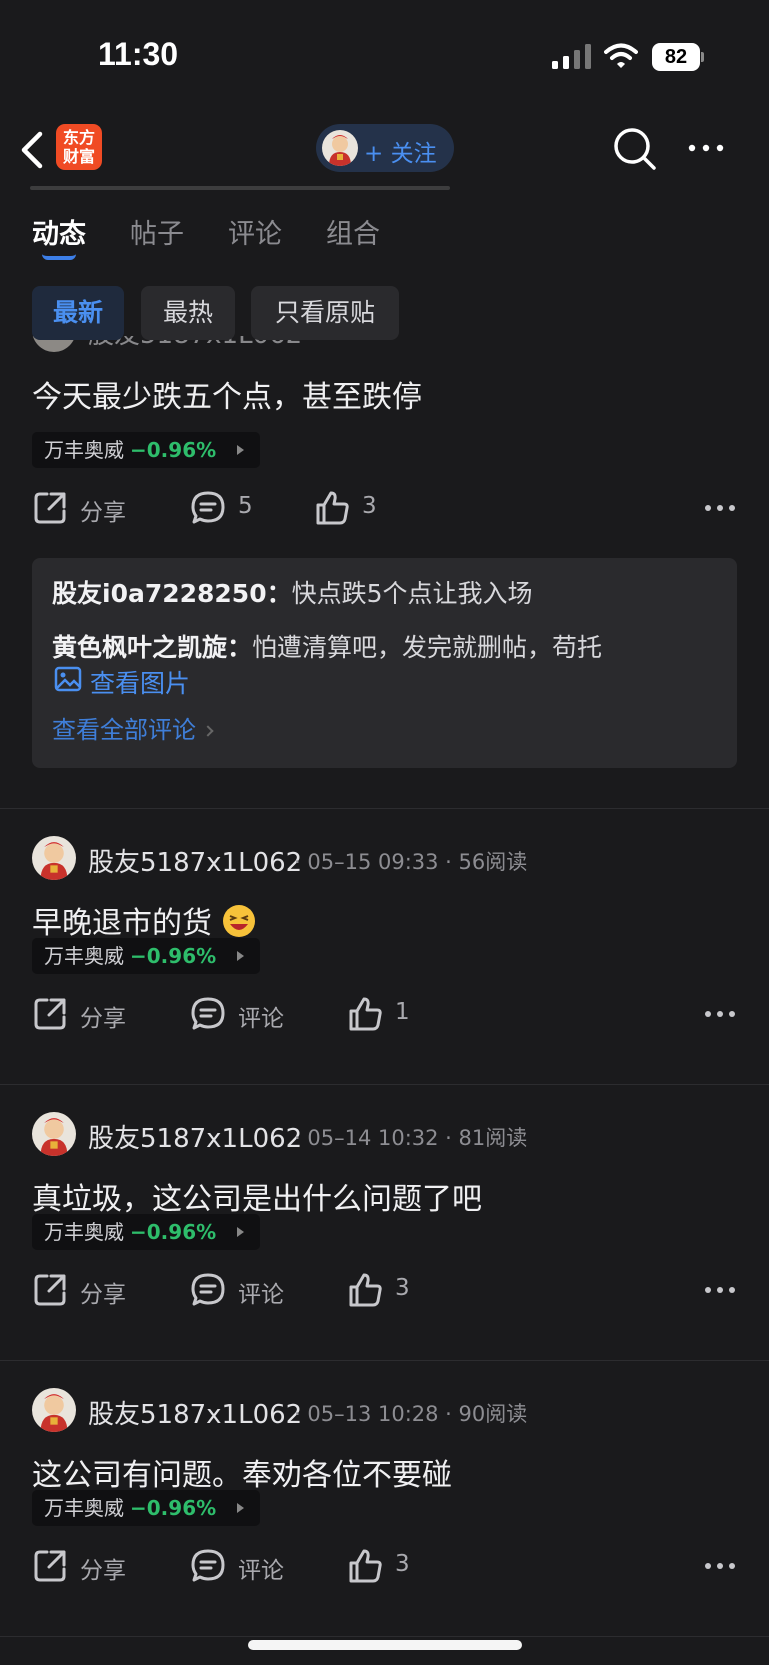 The width and height of the screenshot is (769, 1665). I want to click on app-logo: 东方 财富, so click(79, 147).